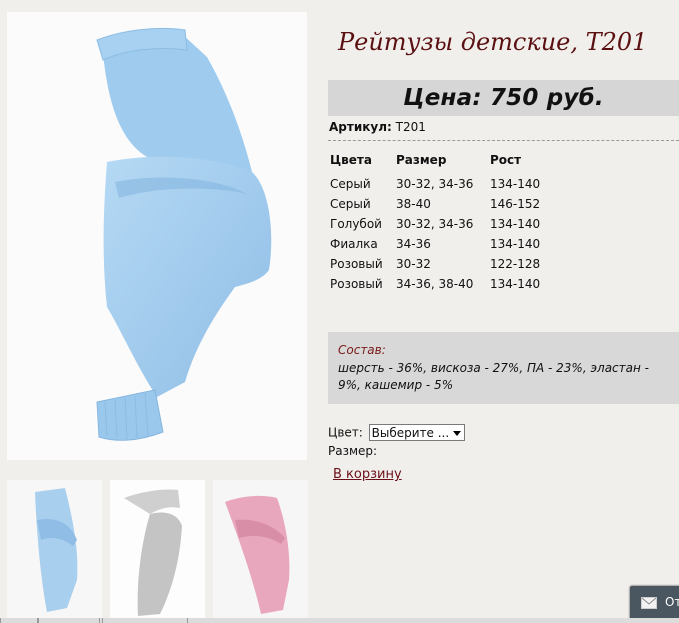 This screenshot has width=679, height=623. I want to click on table-row: Фиалка 34-36 134-140, so click(440, 244).